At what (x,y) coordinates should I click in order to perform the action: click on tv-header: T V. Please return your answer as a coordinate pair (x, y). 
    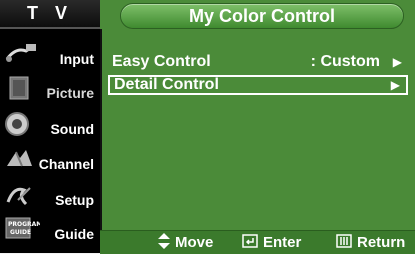
    Looking at the image, I should click on (50, 14).